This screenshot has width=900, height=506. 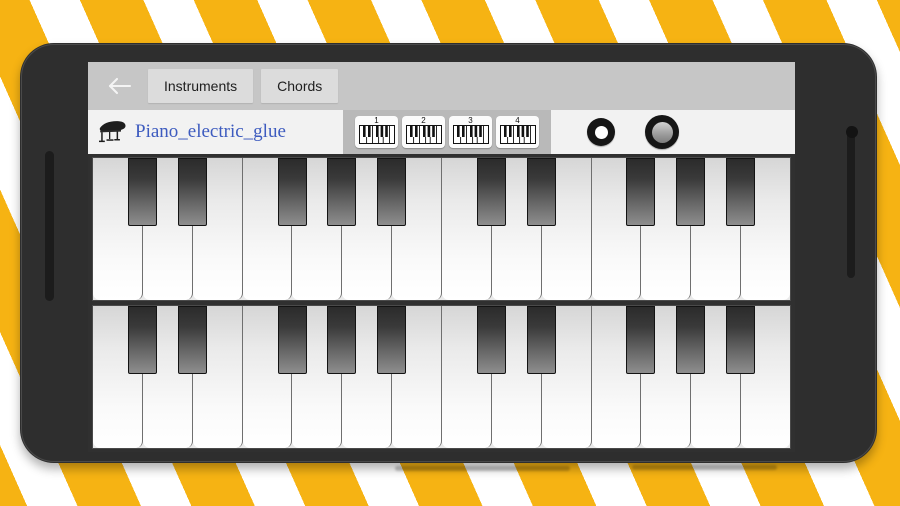 I want to click on knob-panel, so click(x=673, y=132).